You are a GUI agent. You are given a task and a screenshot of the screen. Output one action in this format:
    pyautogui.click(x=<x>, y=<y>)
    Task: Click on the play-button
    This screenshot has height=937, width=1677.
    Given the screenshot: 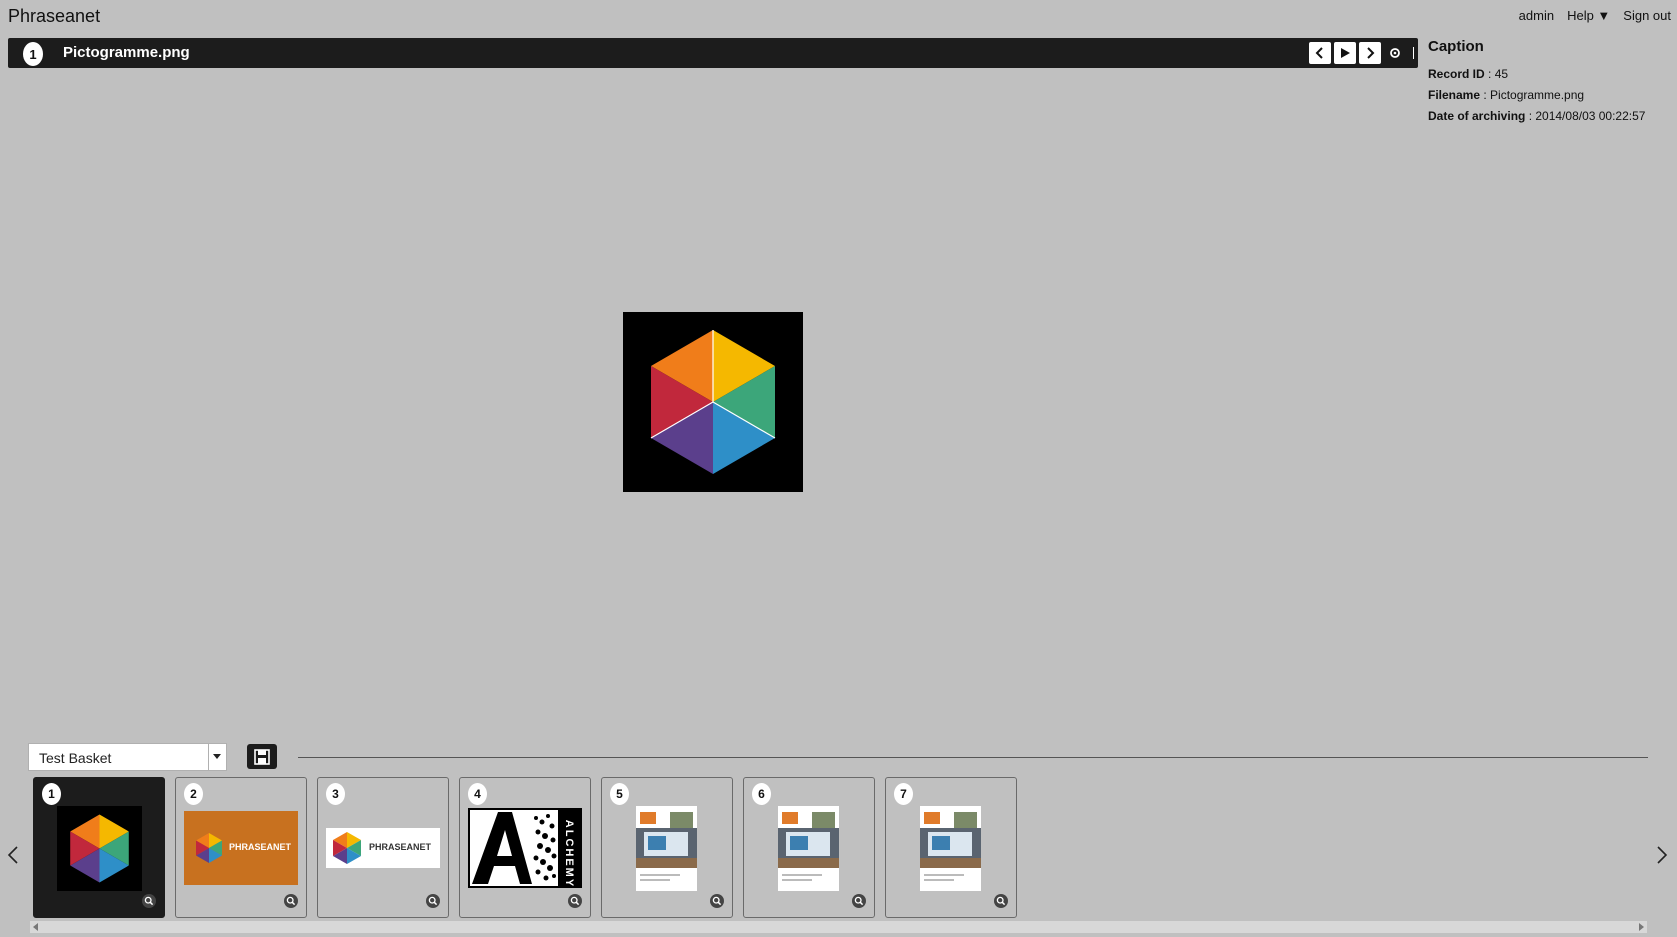 What is the action you would take?
    pyautogui.click(x=1345, y=53)
    